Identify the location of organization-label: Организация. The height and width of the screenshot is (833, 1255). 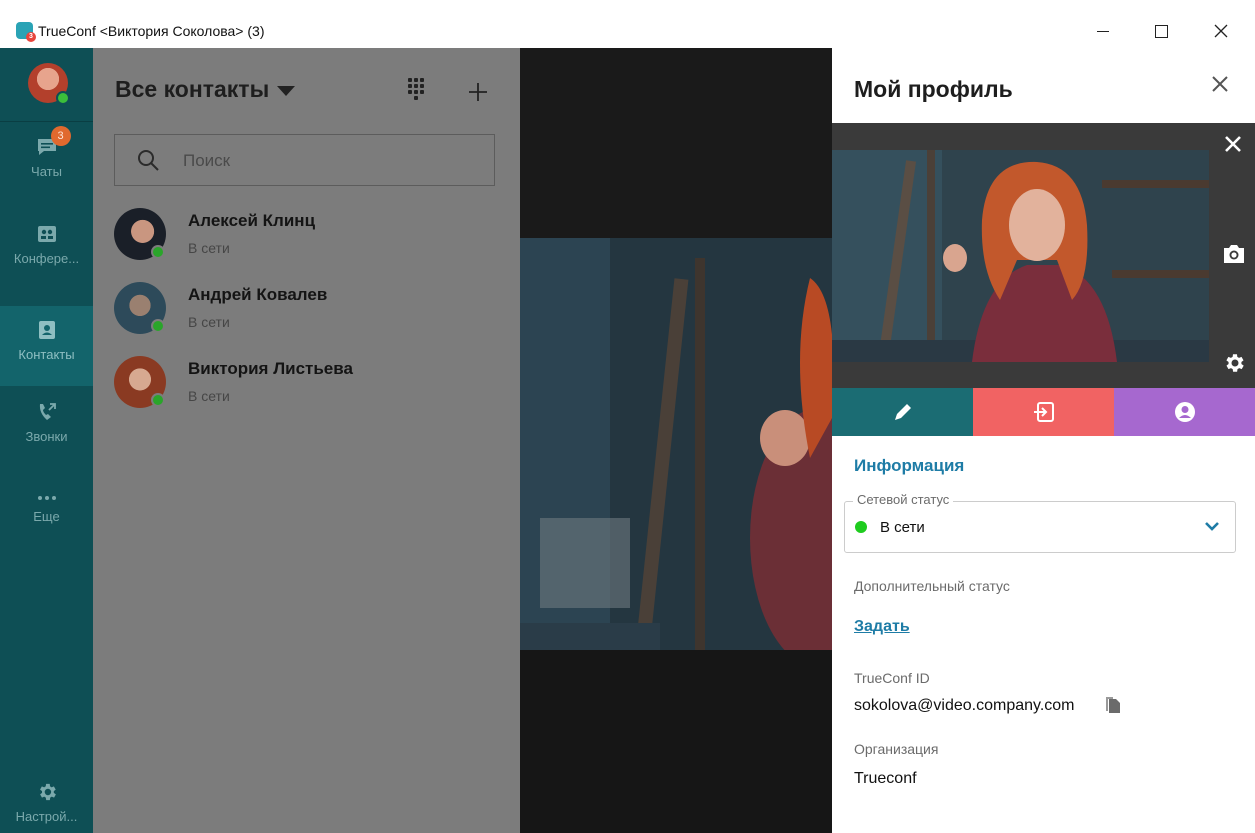
(896, 749).